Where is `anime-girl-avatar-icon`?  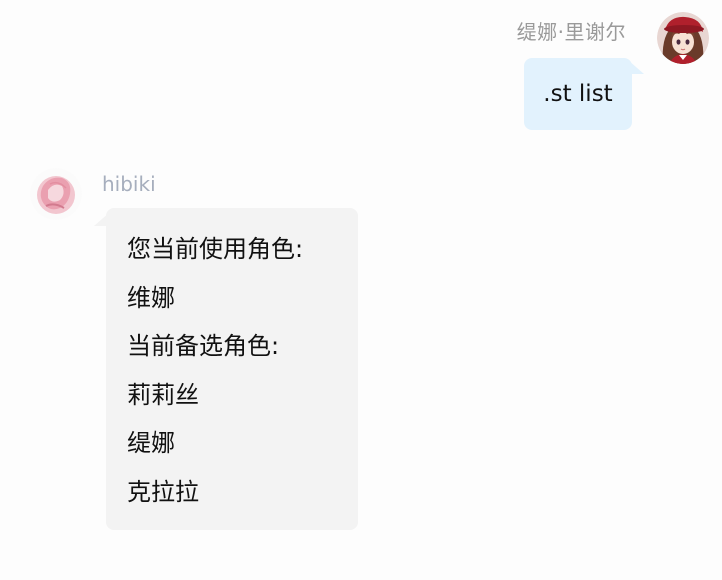 anime-girl-avatar-icon is located at coordinates (683, 38).